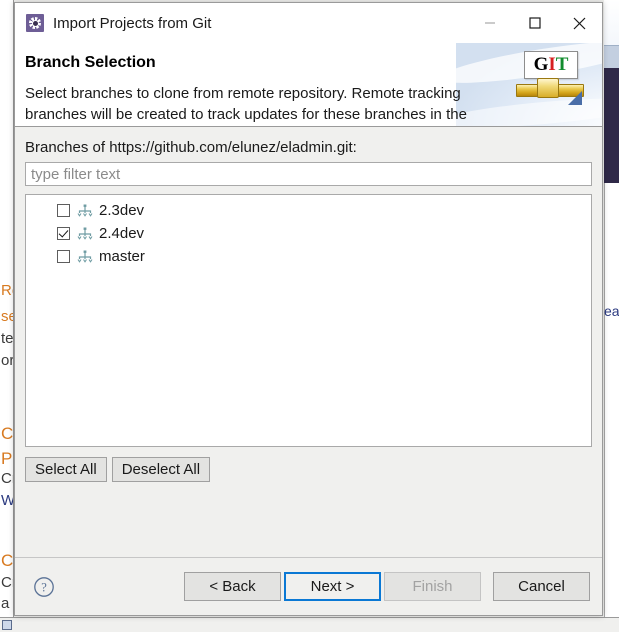  I want to click on background-text-fragment: eat, so click(611, 311).